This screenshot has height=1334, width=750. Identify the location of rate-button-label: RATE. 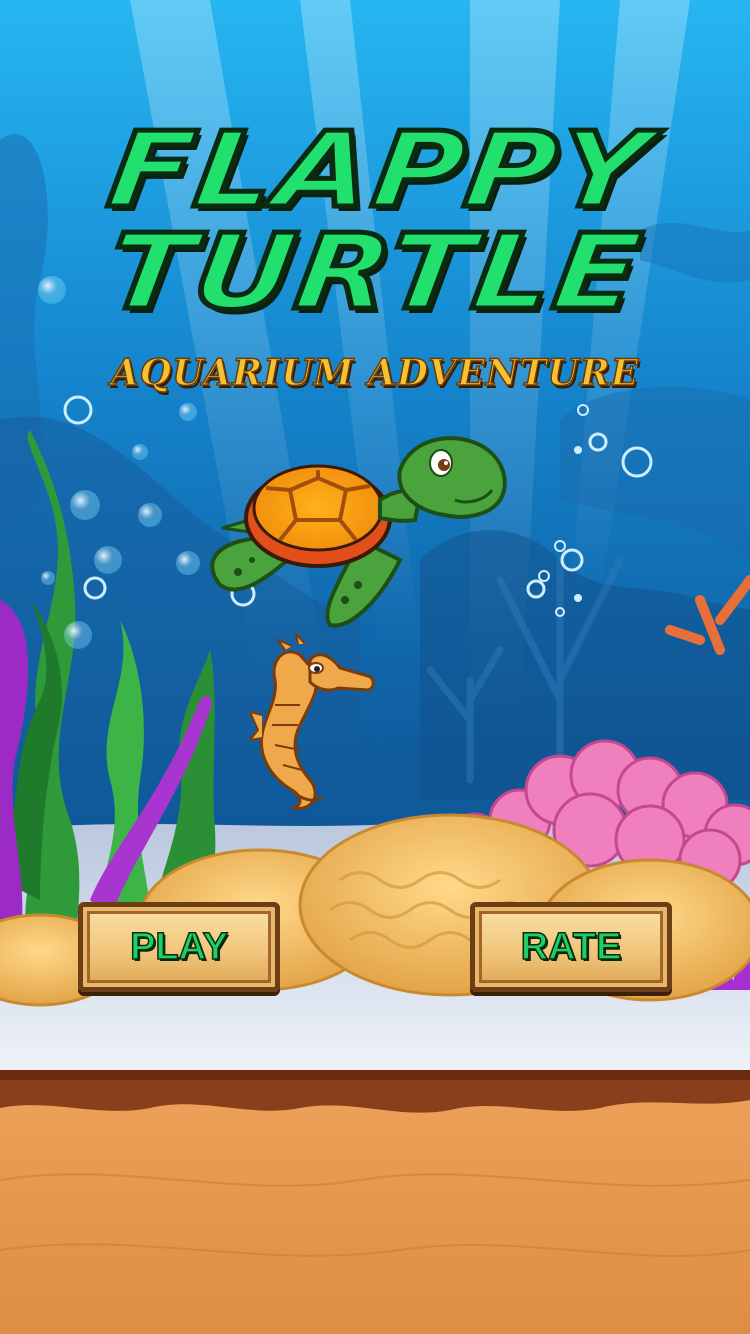
(571, 947).